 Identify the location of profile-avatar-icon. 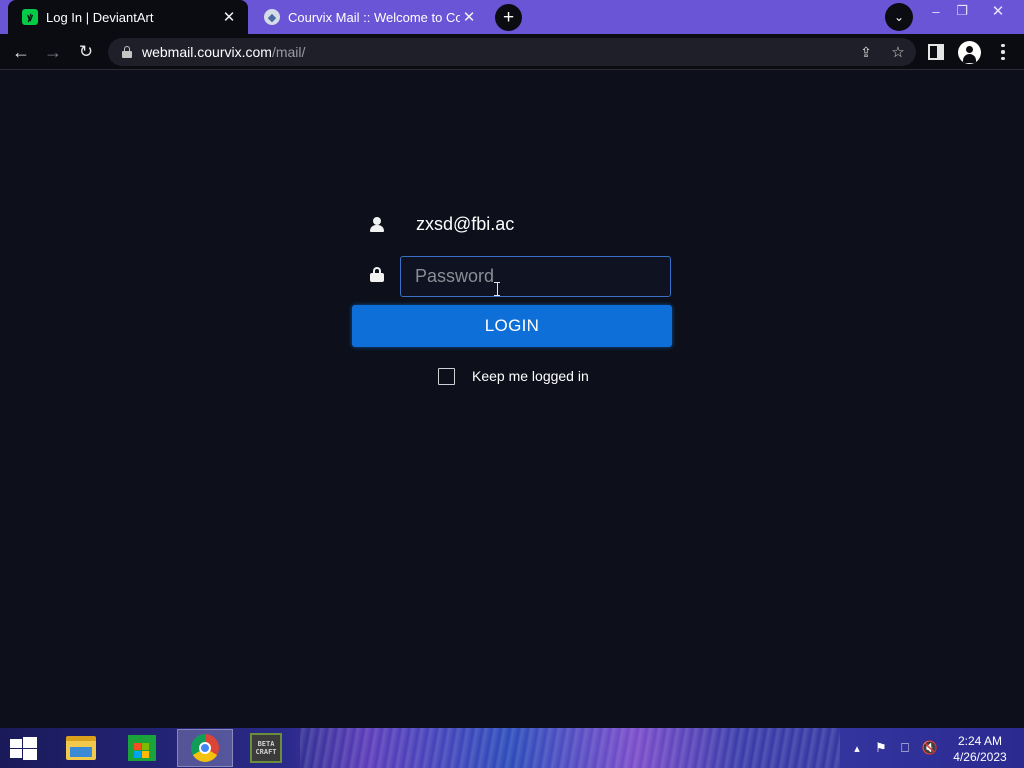
(969, 52).